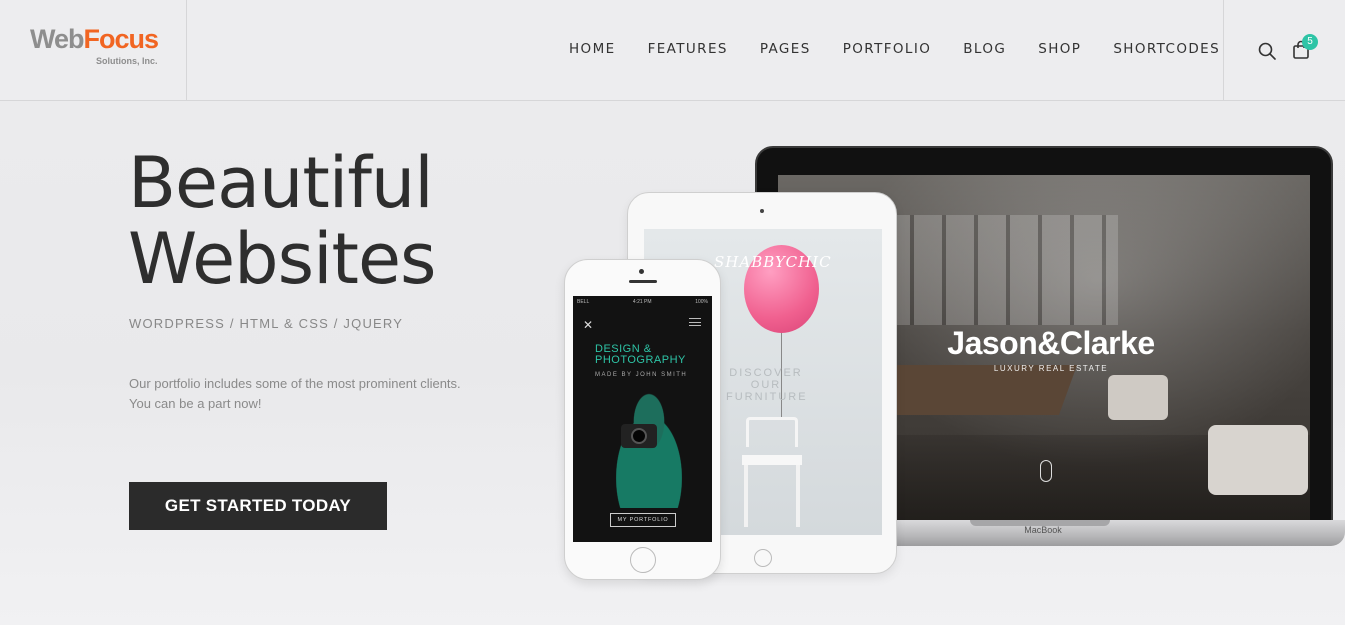 This screenshot has height=625, width=1345. Describe the element at coordinates (649, 448) in the screenshot. I see `photographer-image` at that location.